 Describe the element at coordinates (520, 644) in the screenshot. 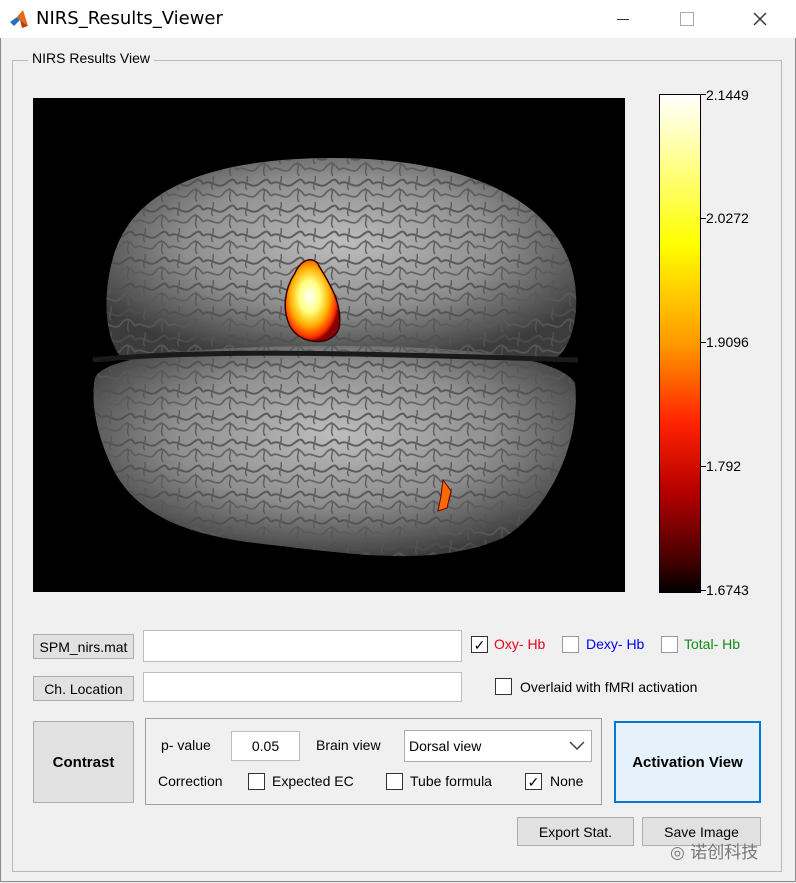

I see `oxy-hb-label: Oxy- Hb` at that location.